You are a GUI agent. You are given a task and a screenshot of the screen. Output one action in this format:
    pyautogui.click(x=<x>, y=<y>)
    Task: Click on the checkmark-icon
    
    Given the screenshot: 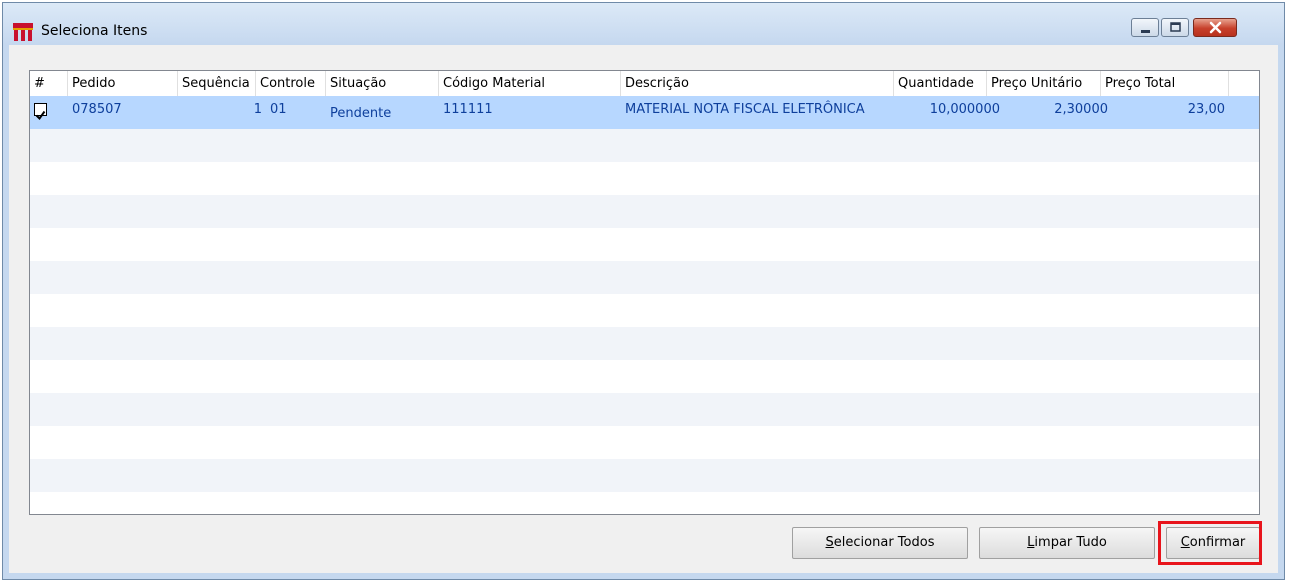 What is the action you would take?
    pyautogui.click(x=40, y=115)
    